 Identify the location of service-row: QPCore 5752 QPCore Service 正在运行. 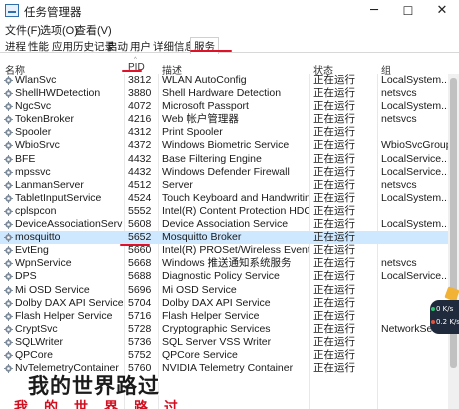
(229, 355).